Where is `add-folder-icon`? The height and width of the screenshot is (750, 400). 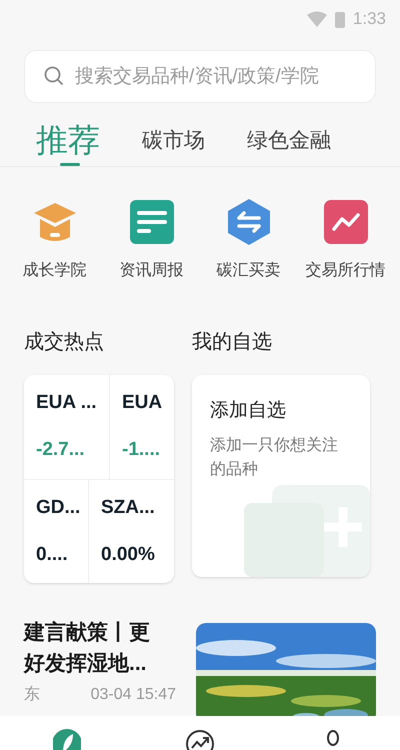 add-folder-icon is located at coordinates (307, 531).